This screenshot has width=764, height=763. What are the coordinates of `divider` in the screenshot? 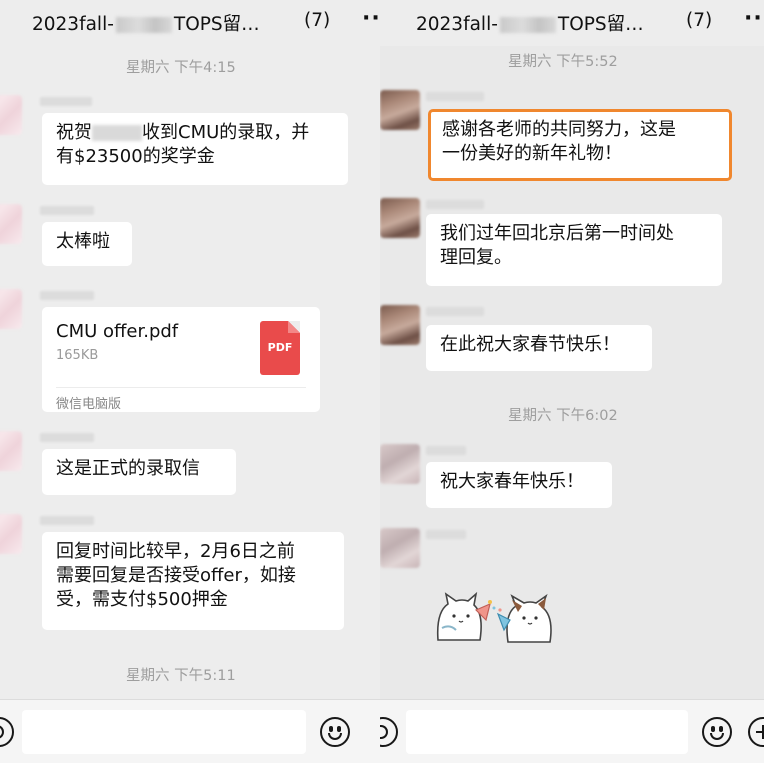 It's located at (181, 387).